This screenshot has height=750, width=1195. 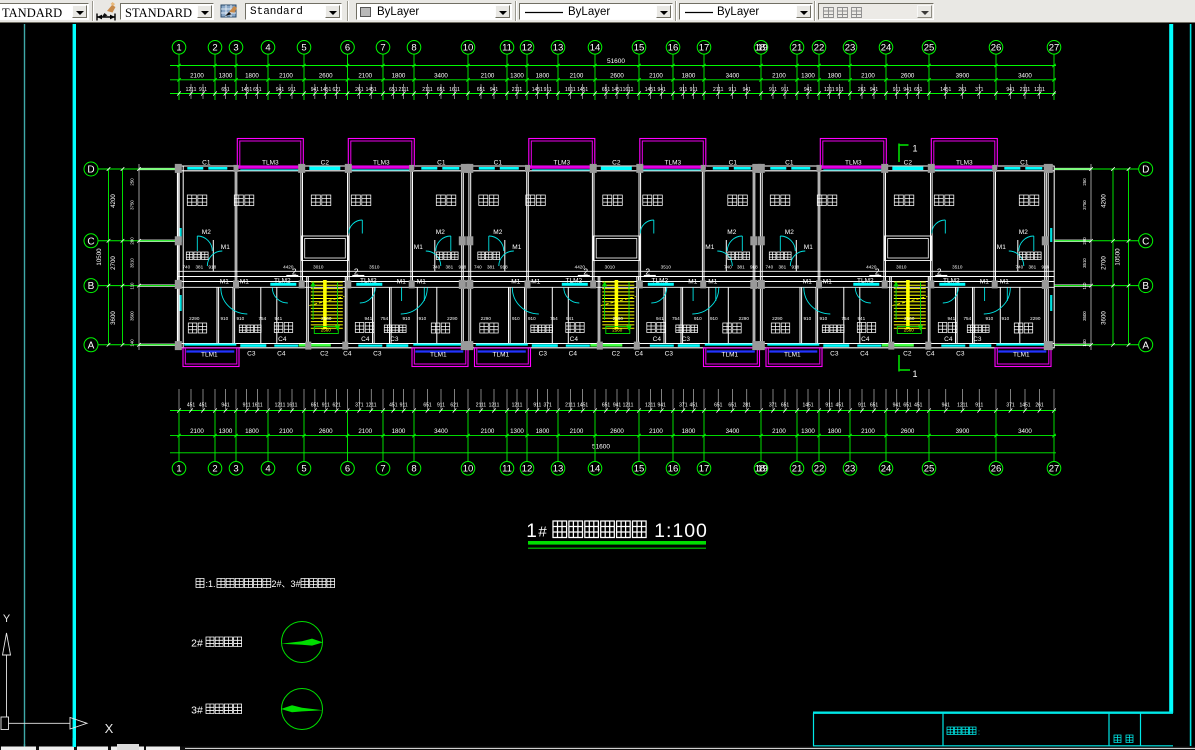 I want to click on svg-text: 754, so click(x=845, y=318).